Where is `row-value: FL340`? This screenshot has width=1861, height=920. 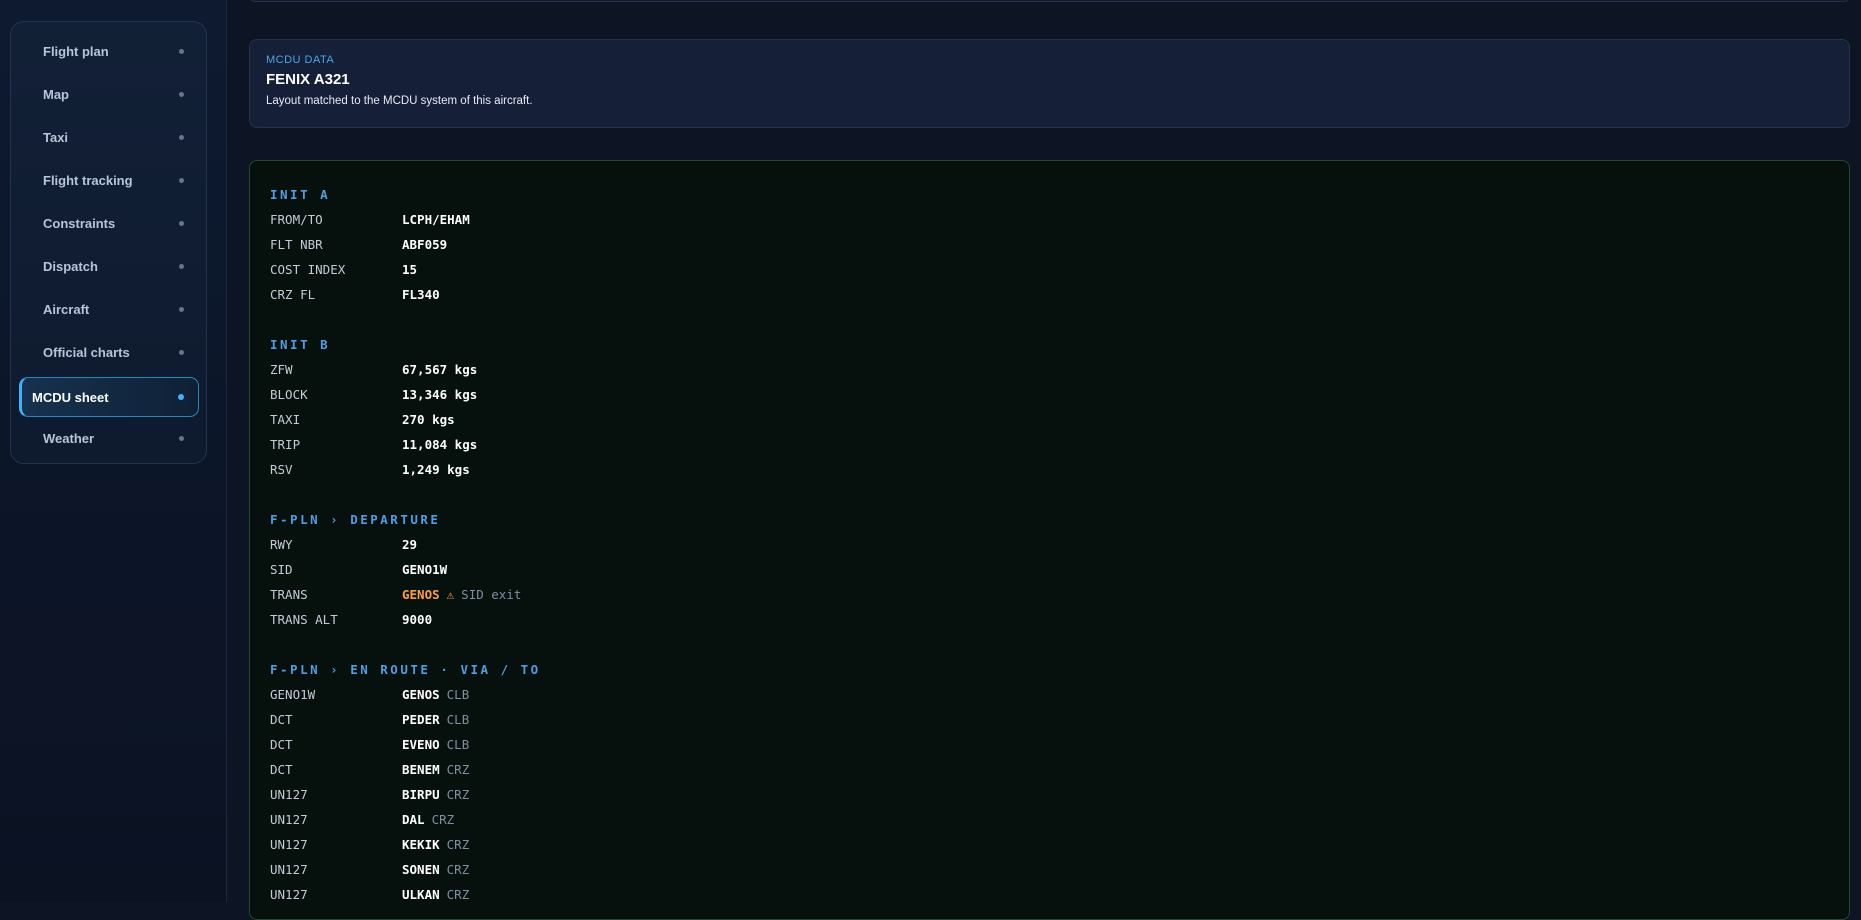
row-value: FL340 is located at coordinates (421, 294).